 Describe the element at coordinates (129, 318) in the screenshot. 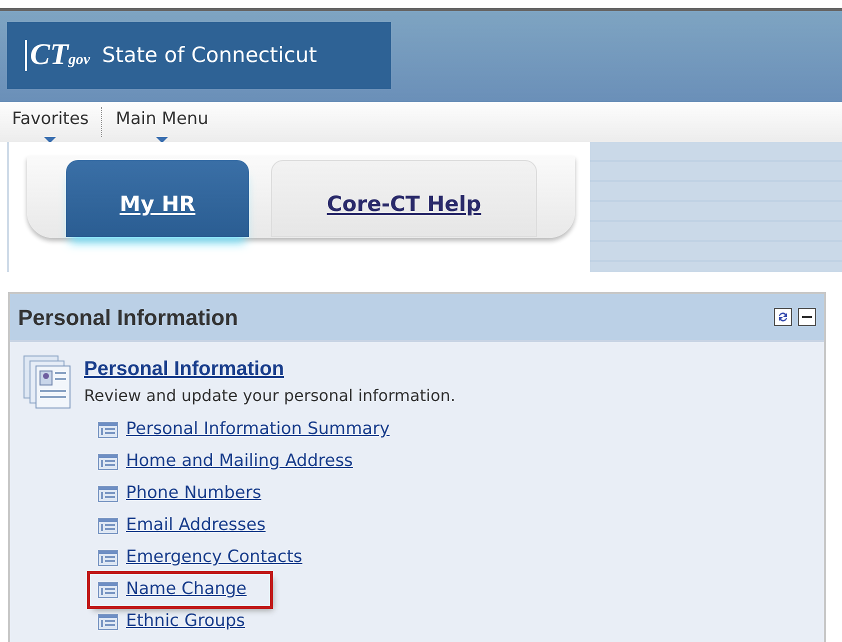

I see `portlet-title: Personal Information` at that location.